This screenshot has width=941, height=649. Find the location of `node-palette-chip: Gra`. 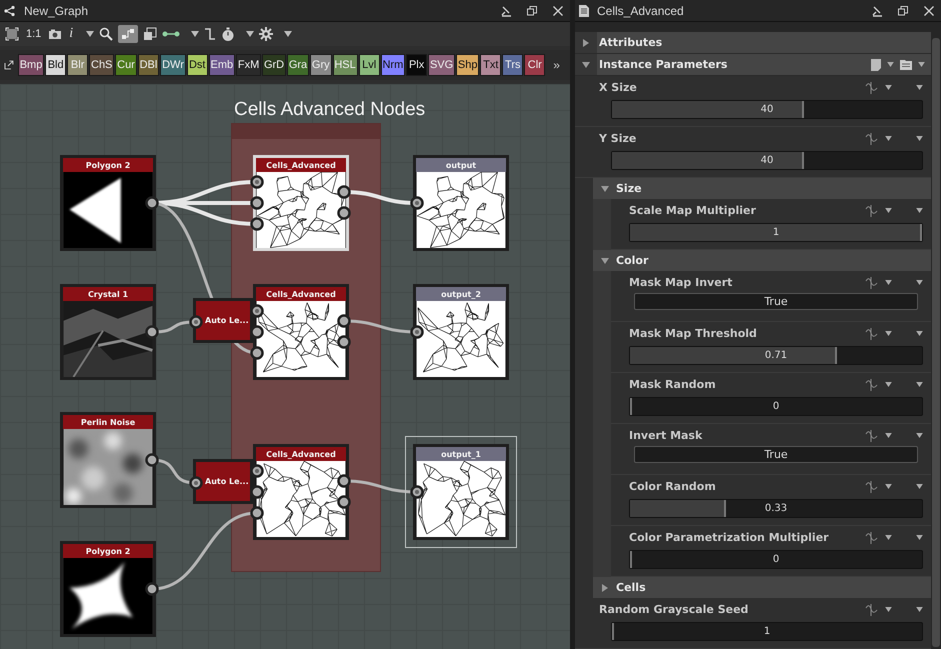

node-palette-chip: Gra is located at coordinates (298, 65).